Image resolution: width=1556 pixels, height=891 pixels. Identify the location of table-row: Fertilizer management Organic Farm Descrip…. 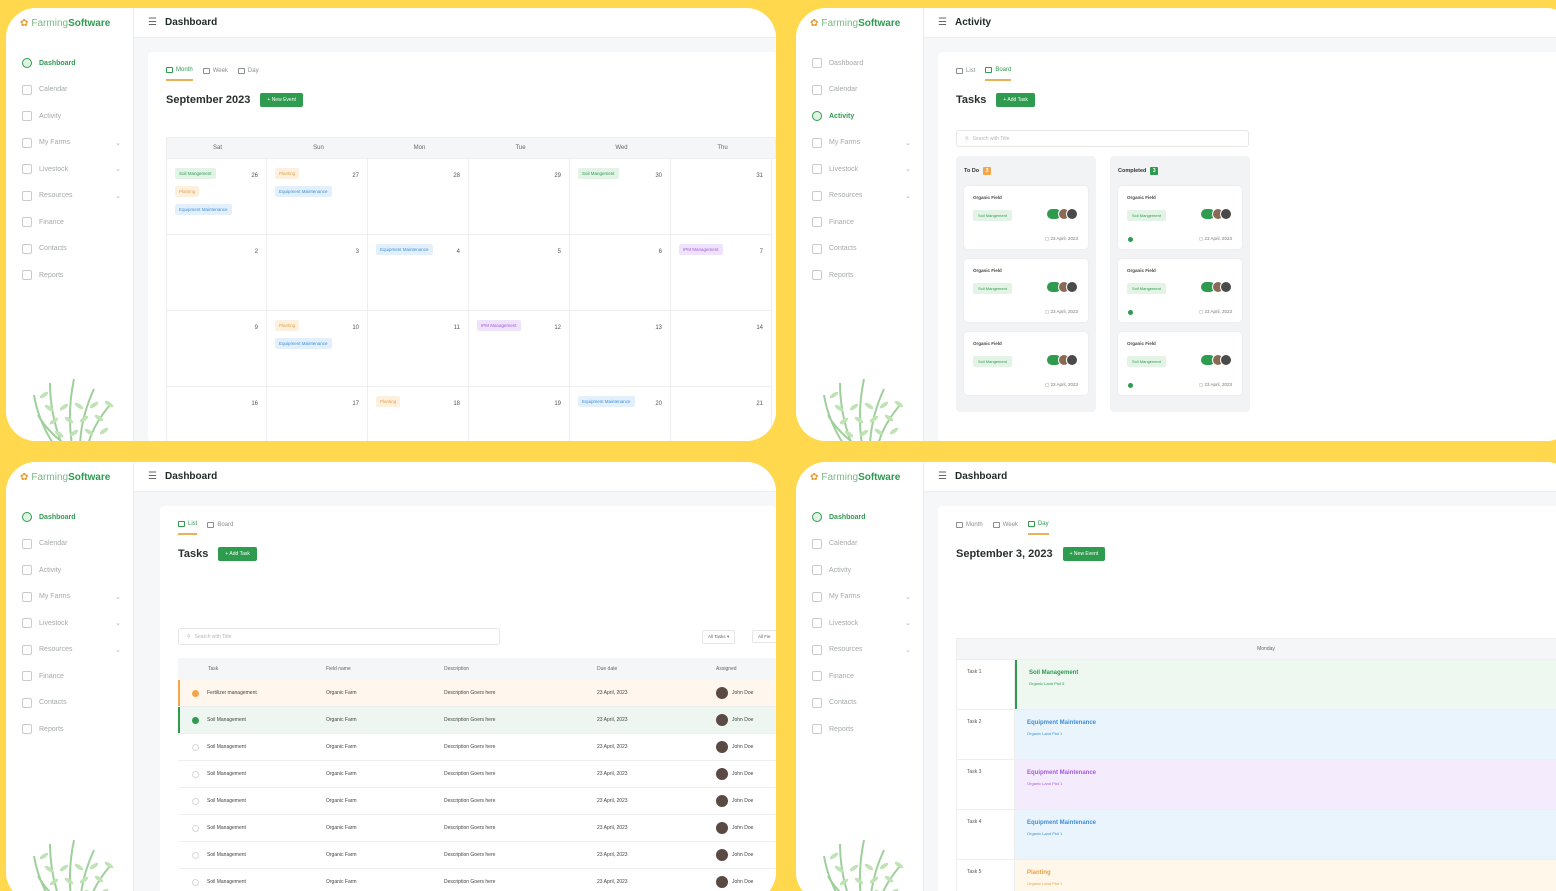
(477, 693).